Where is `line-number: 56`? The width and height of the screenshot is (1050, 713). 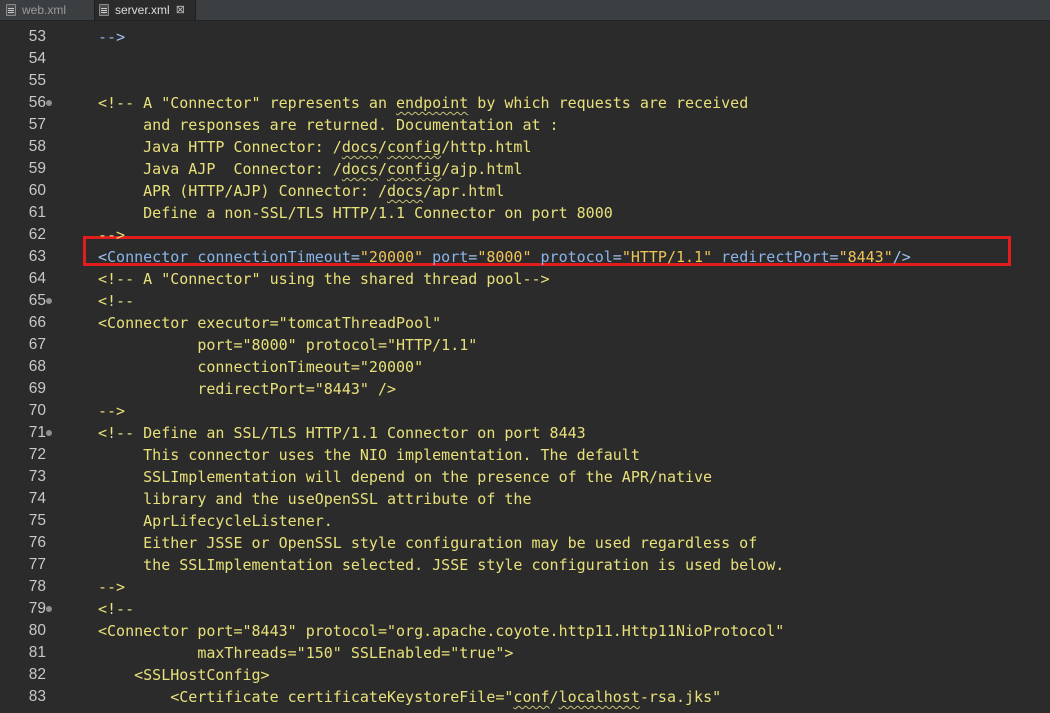
line-number: 56 is located at coordinates (37, 102).